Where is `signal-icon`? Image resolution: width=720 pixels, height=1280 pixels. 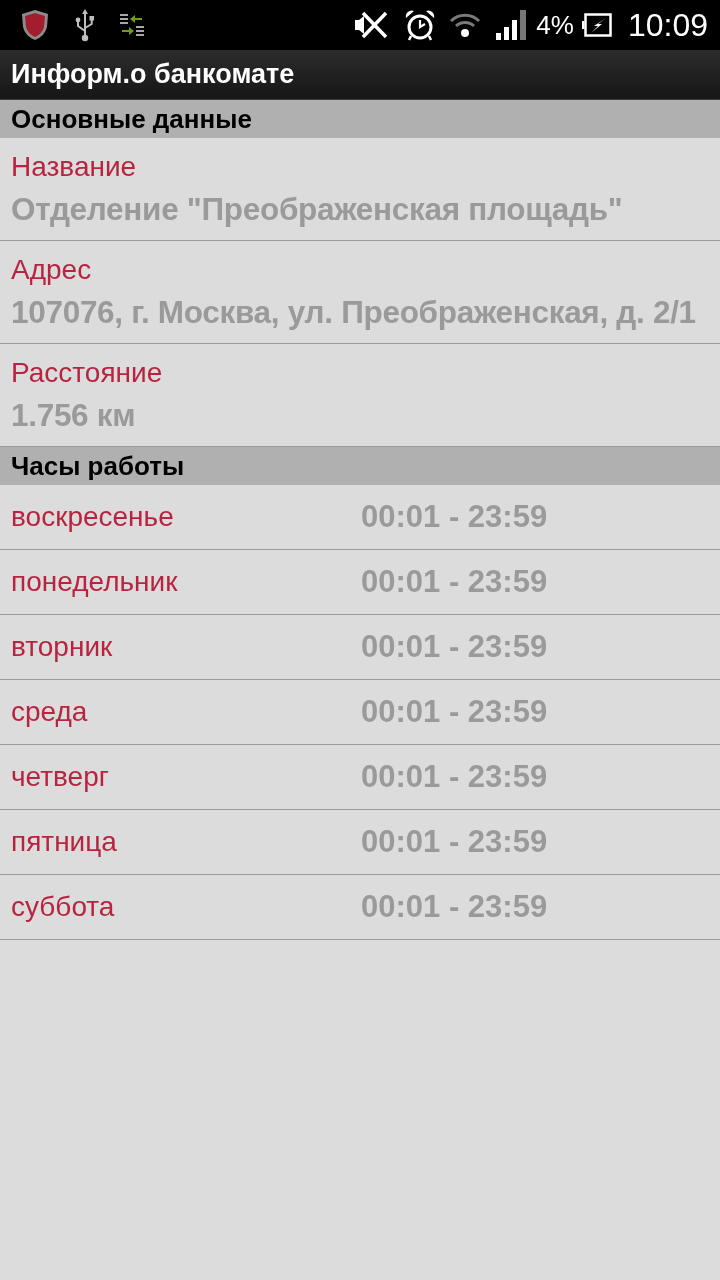 signal-icon is located at coordinates (511, 25).